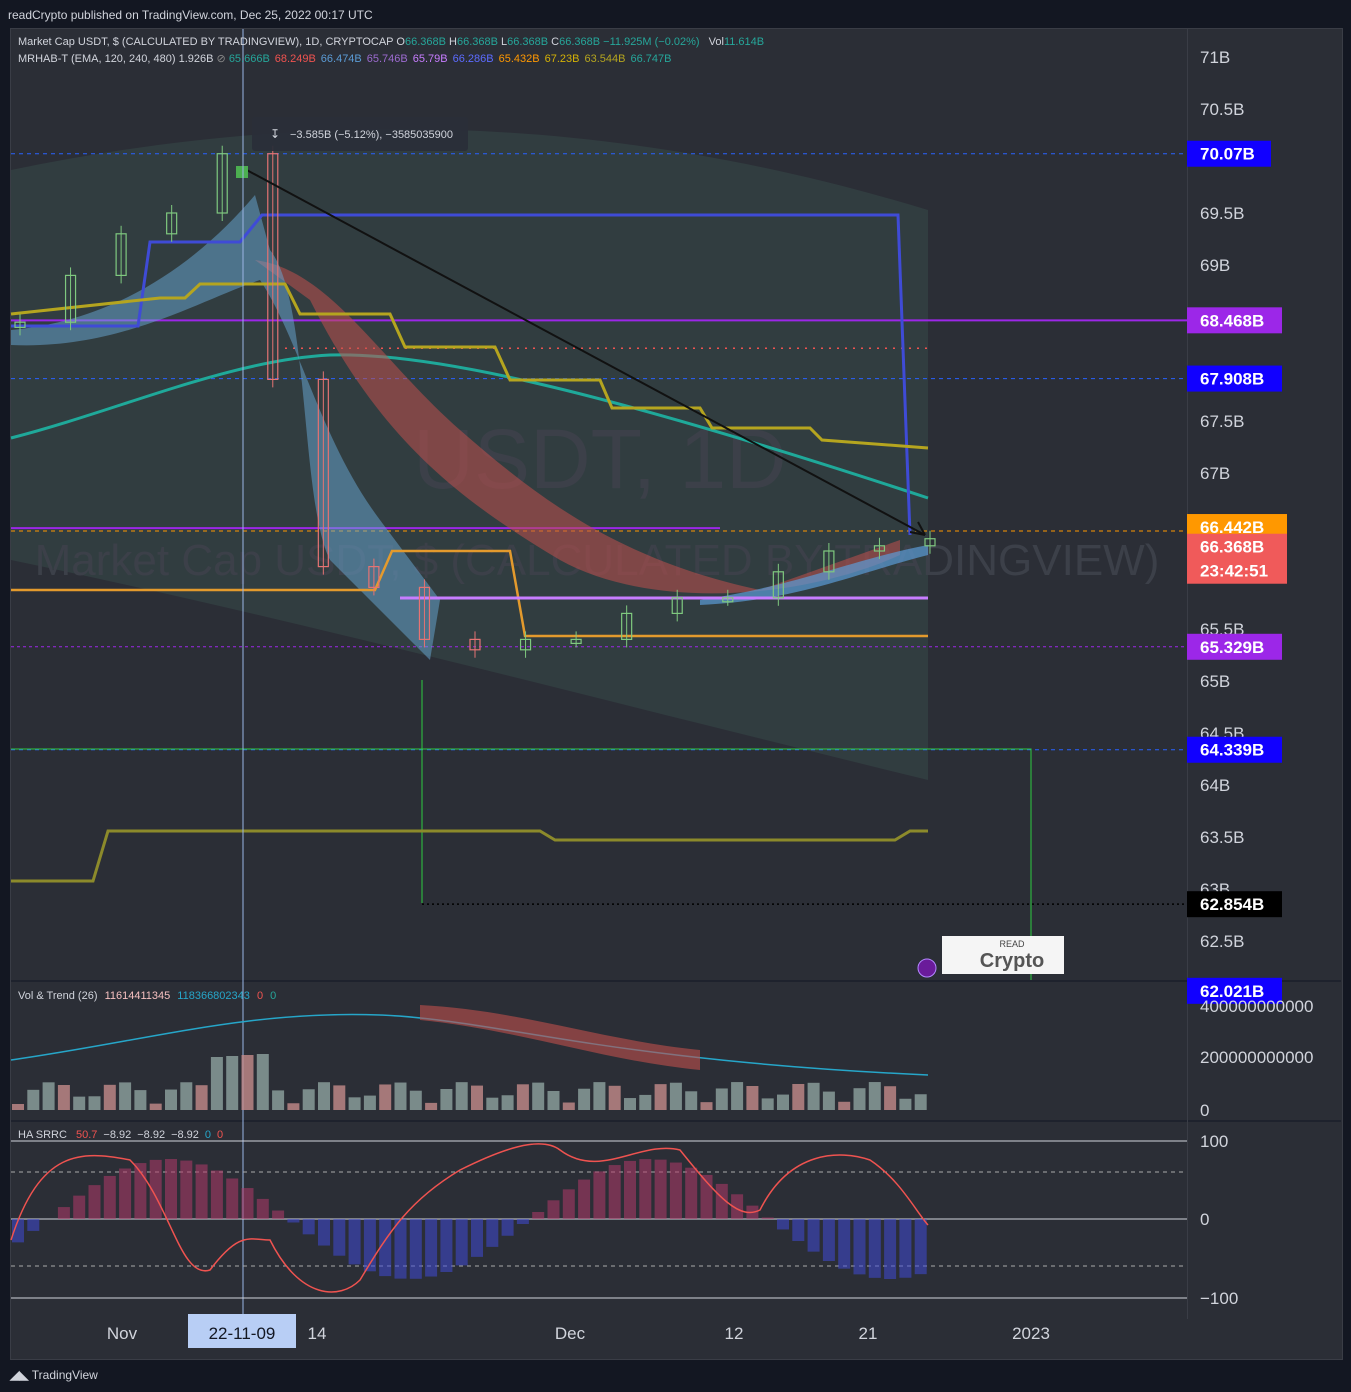 This screenshot has height=1392, width=1351. Describe the element at coordinates (927, 968) in the screenshot. I see `alert-icon` at that location.